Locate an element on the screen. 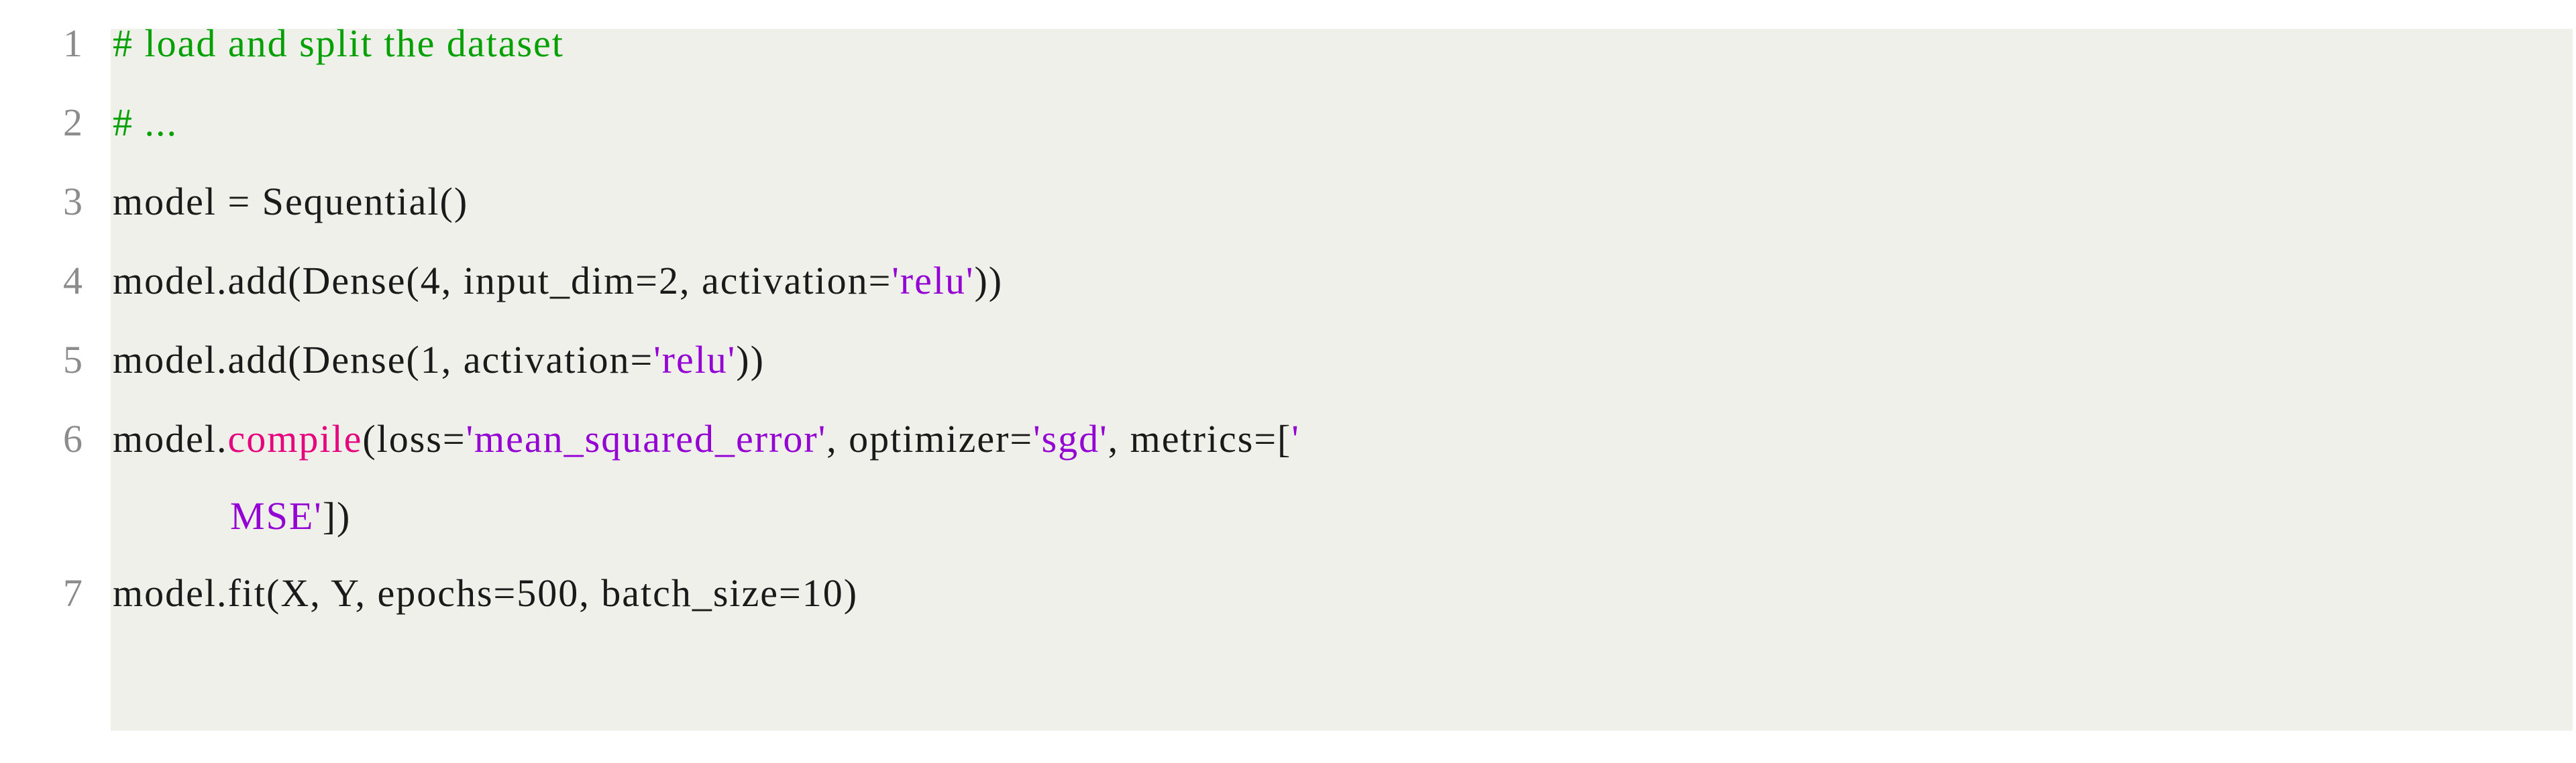 The image size is (2576, 763). line-number: 7 is located at coordinates (73, 593).